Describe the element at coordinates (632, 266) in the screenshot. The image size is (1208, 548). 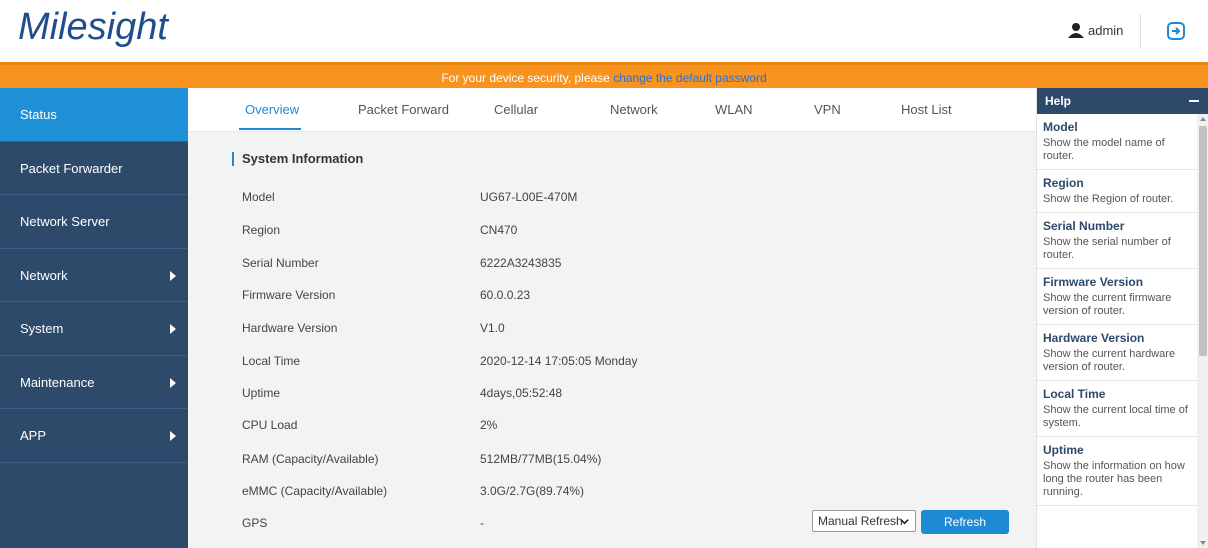
I see `info-row-serial-number: Serial Number 6222A3243835` at that location.